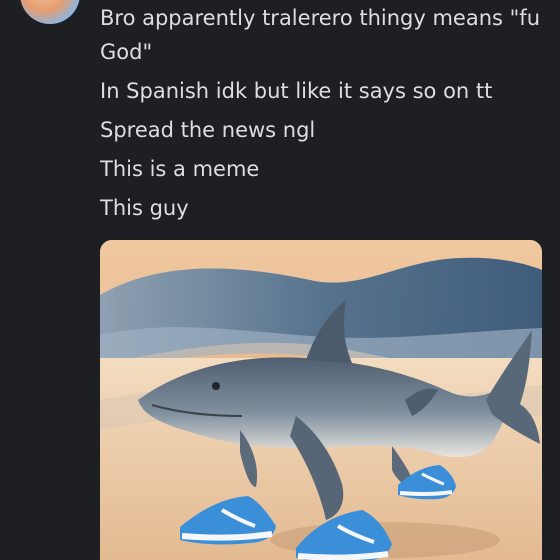  What do you see at coordinates (180, 169) in the screenshot?
I see `message-line: This is a meme` at bounding box center [180, 169].